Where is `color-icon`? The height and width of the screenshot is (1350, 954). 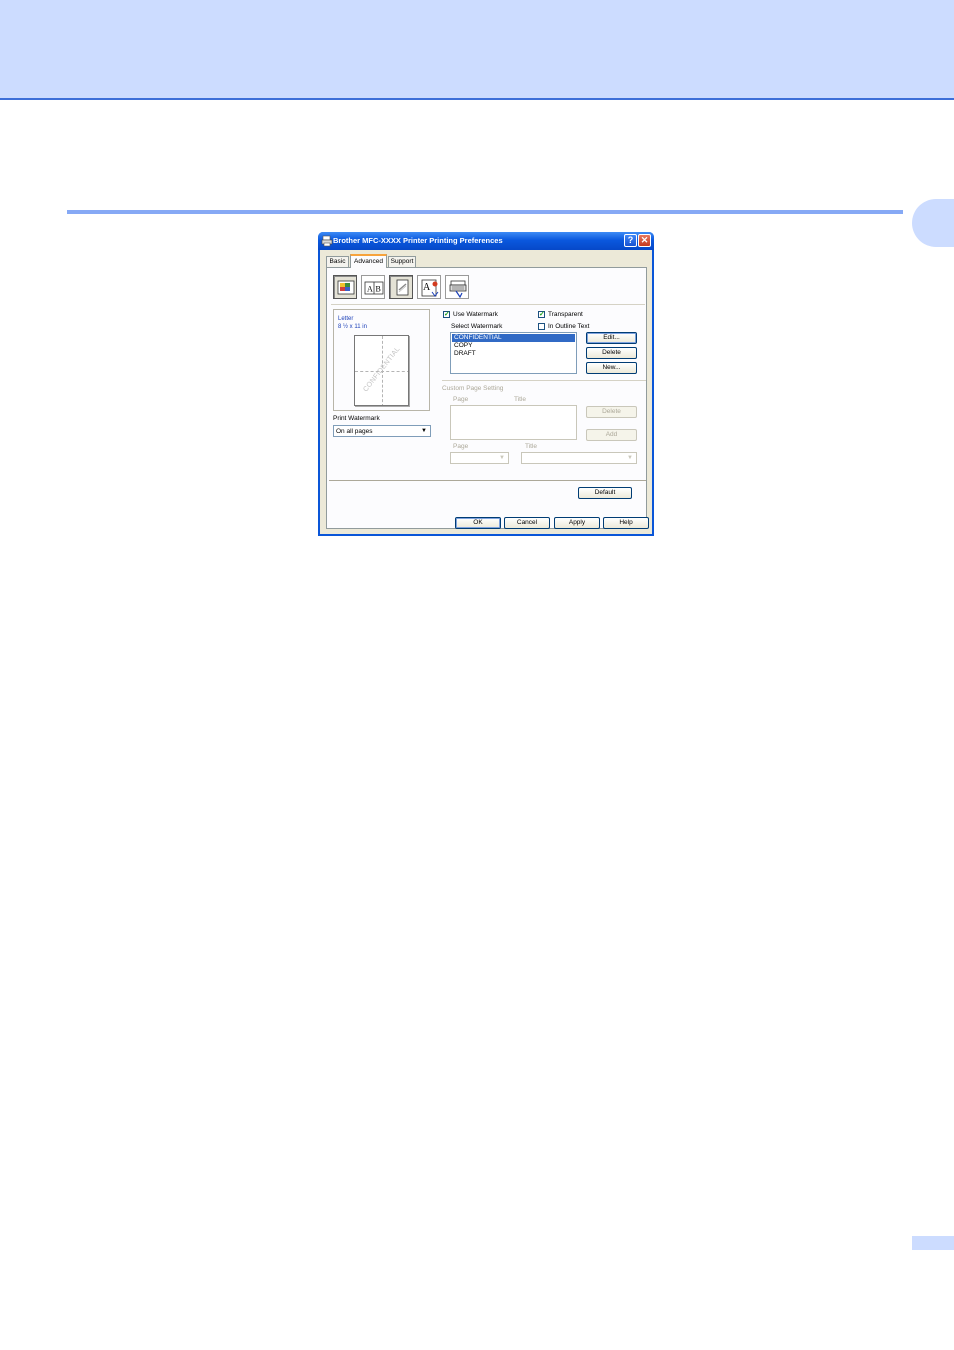
color-icon is located at coordinates (346, 287).